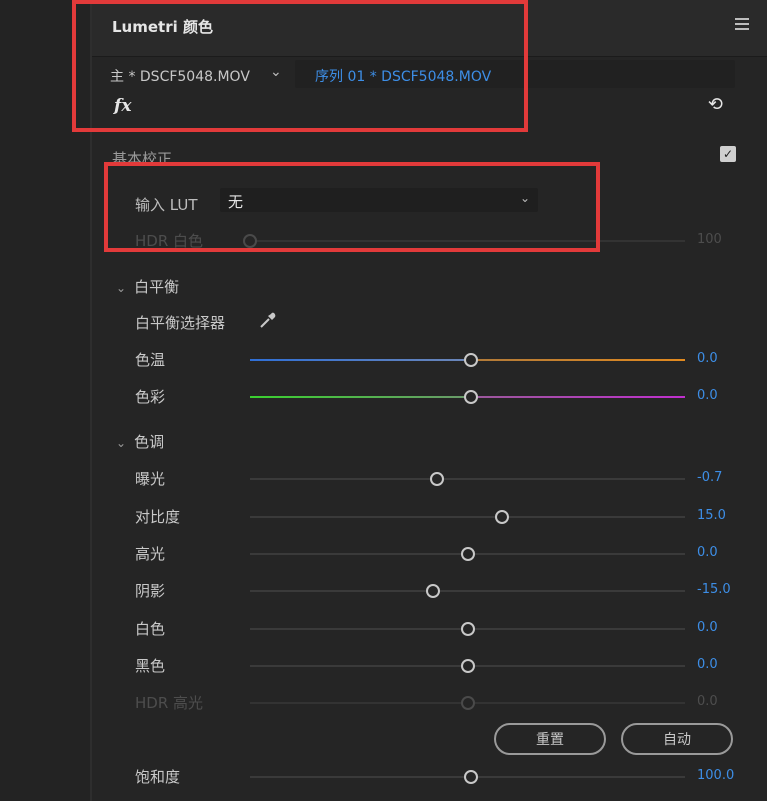  I want to click on temperature-knob, so click(471, 360).